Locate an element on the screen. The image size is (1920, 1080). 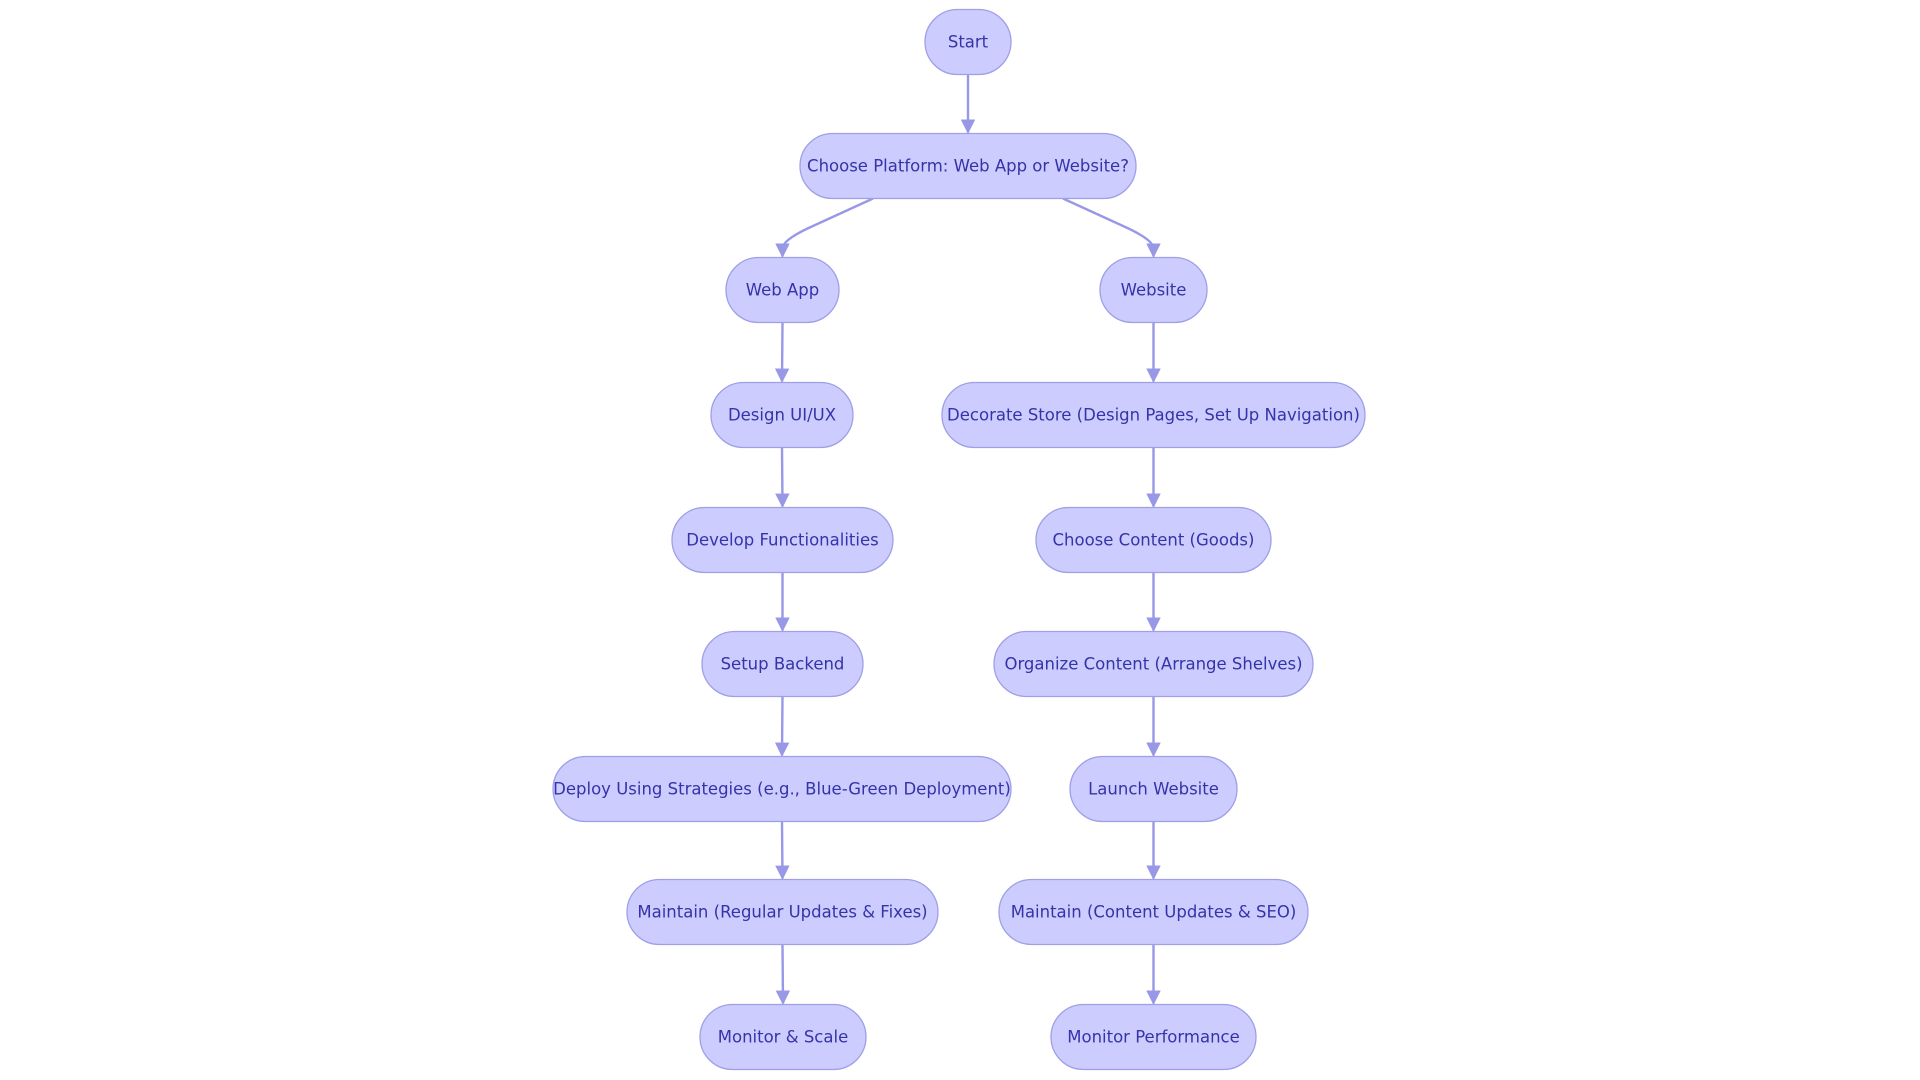
node-label: Develop Functionalities is located at coordinates (782, 540).